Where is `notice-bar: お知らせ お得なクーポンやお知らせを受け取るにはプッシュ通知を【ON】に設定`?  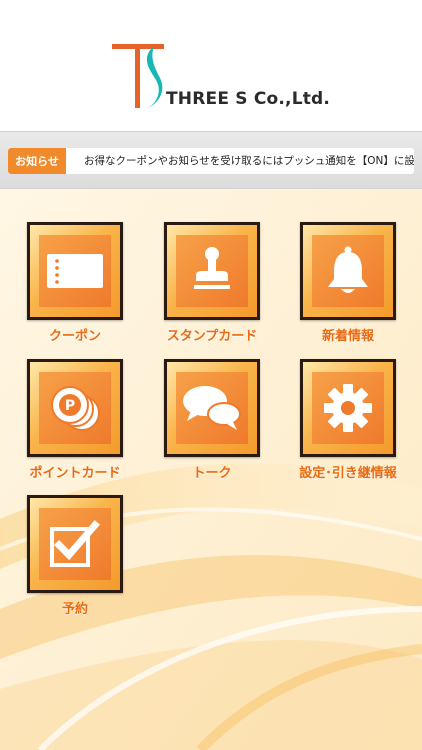
notice-bar: お知らせ お得なクーポンやお知らせを受け取るにはプッシュ通知を【ON】に設定 is located at coordinates (211, 160).